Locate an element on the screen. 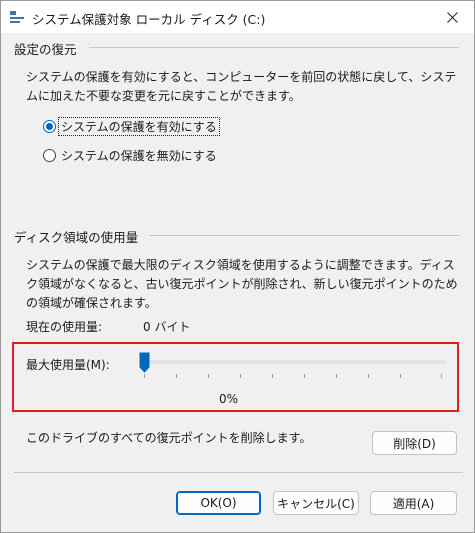 Image resolution: width=475 pixels, height=533 pixels. ok-button: OK(O) is located at coordinates (218, 503).